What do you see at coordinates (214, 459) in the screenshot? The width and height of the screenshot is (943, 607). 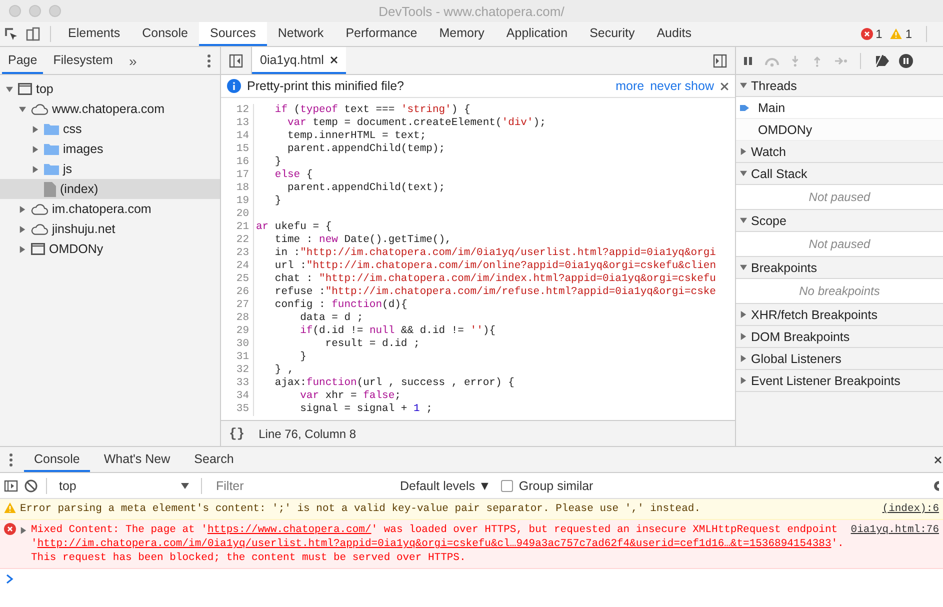 I see `drawer-tab: Search` at bounding box center [214, 459].